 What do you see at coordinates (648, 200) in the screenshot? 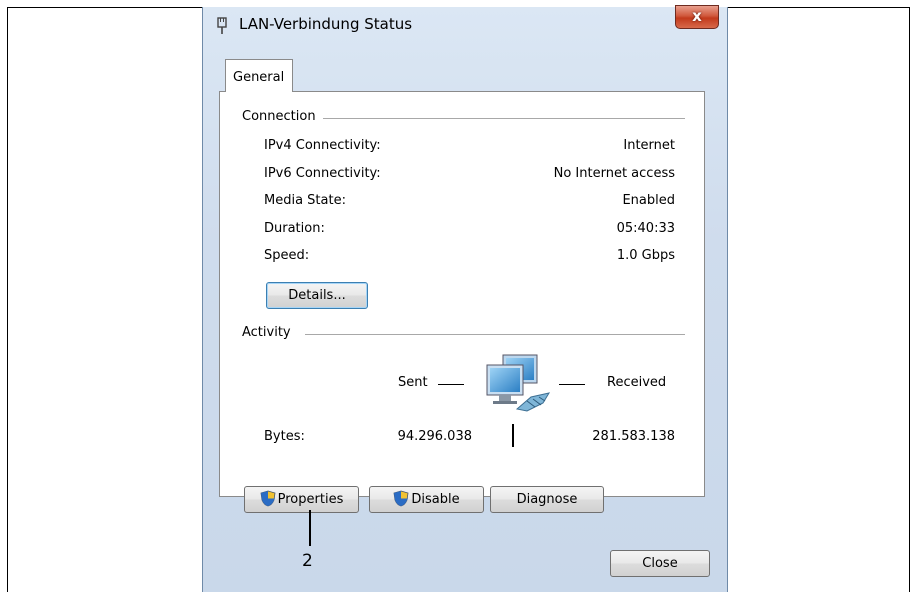
I see `media-state-value: Enabled` at bounding box center [648, 200].